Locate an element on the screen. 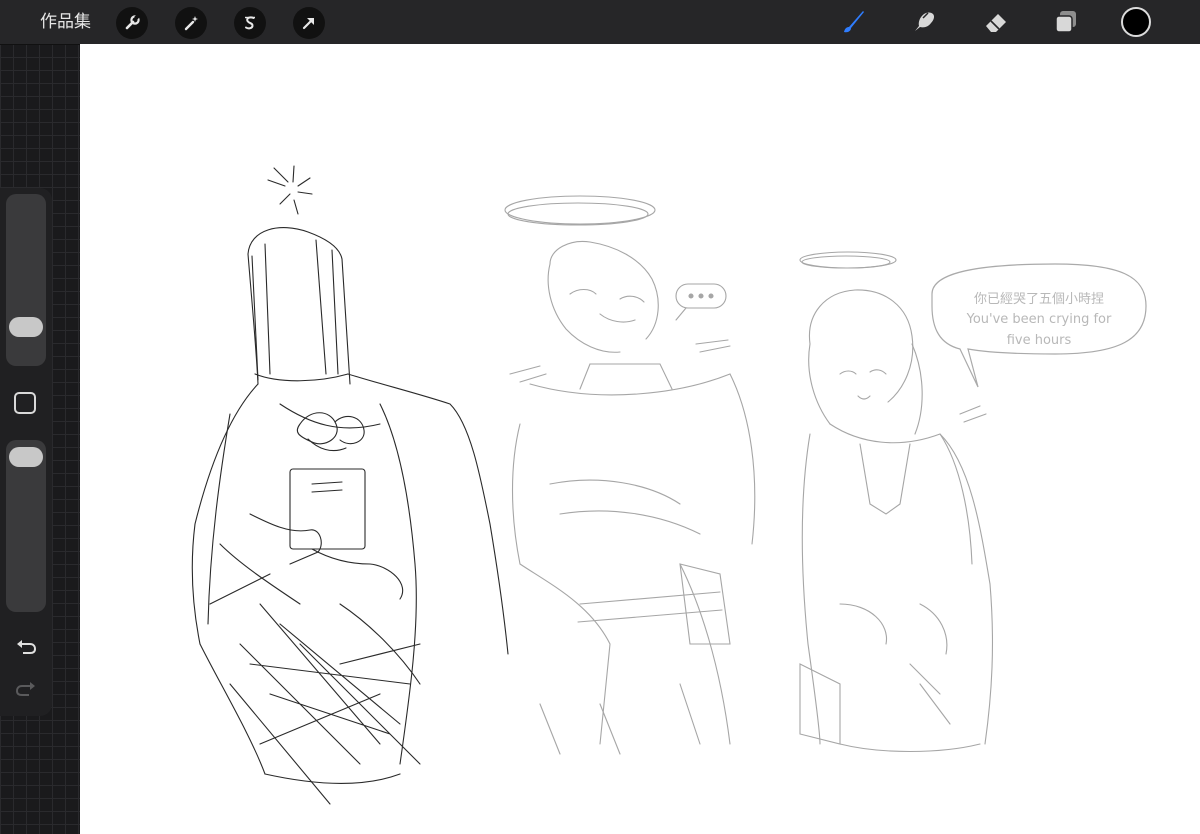 The image size is (1200, 834). brush-size-slider is located at coordinates (26, 280).